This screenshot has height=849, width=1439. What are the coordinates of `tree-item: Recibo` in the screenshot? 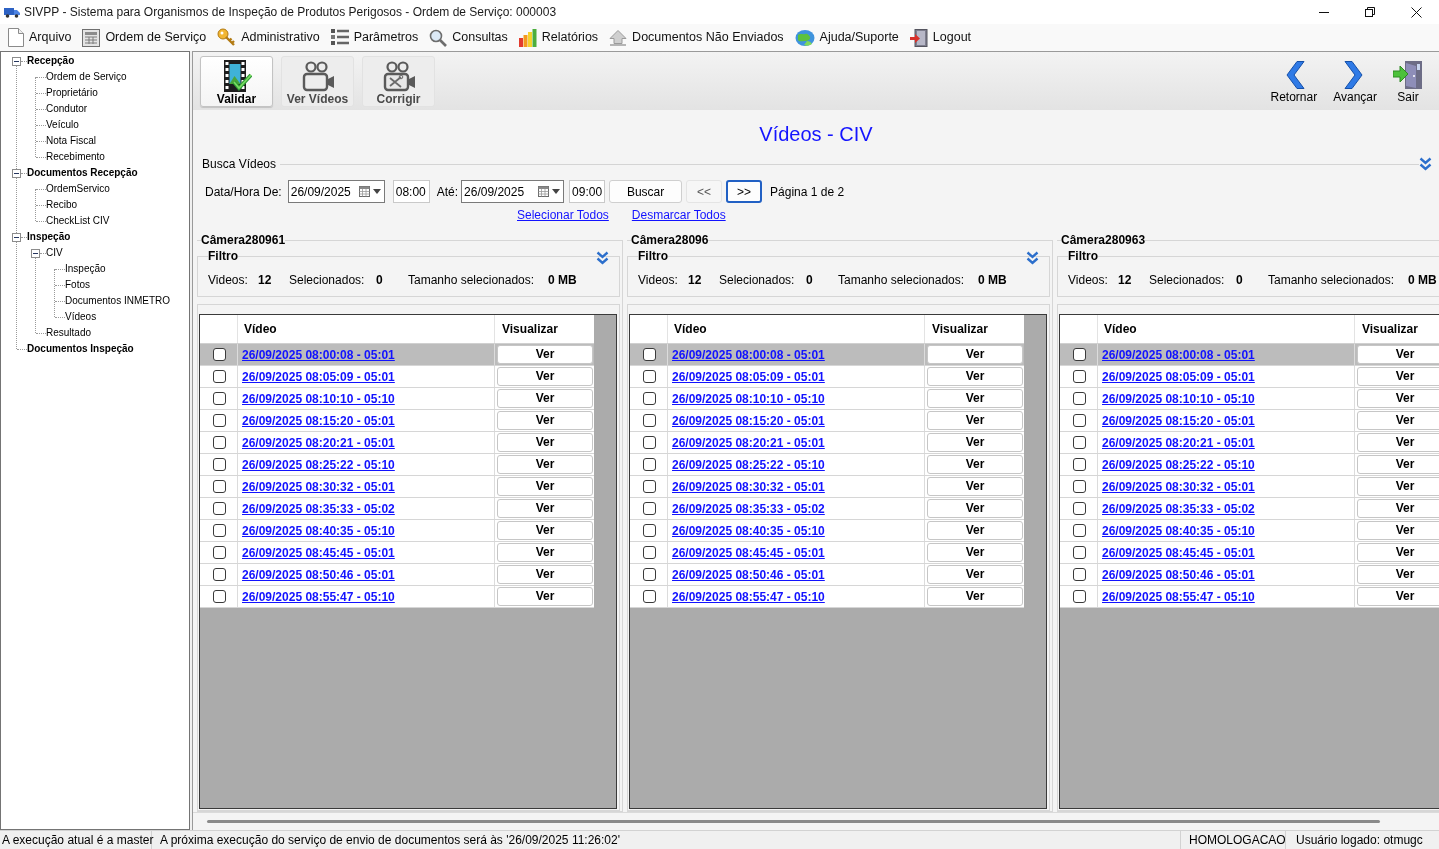 It's located at (62, 205).